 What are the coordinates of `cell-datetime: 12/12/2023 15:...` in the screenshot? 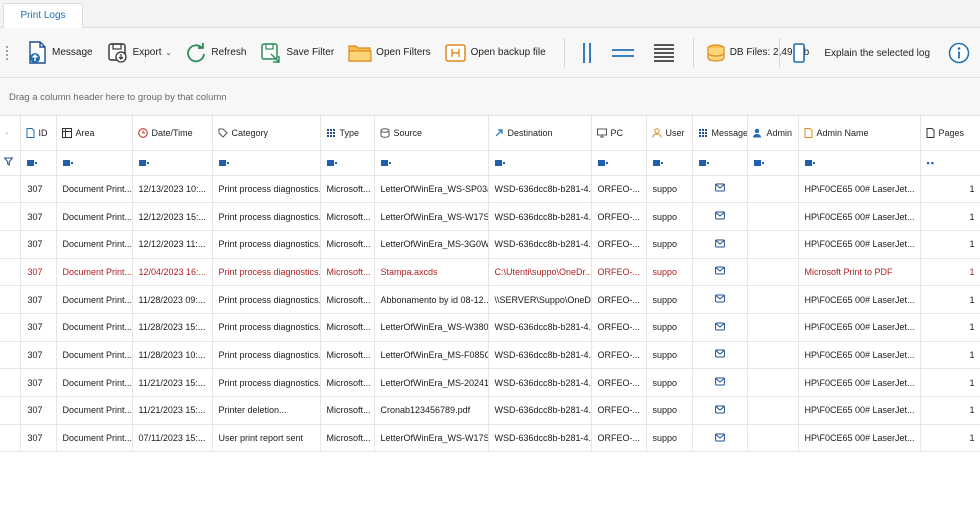 It's located at (172, 216).